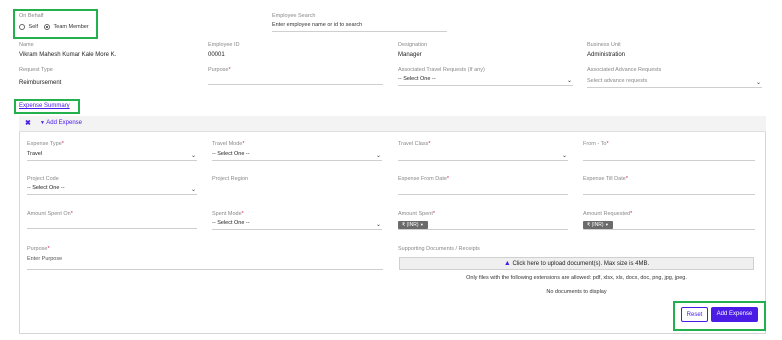 The image size is (782, 340). I want to click on employee-id-label: Employee ID, so click(224, 45).